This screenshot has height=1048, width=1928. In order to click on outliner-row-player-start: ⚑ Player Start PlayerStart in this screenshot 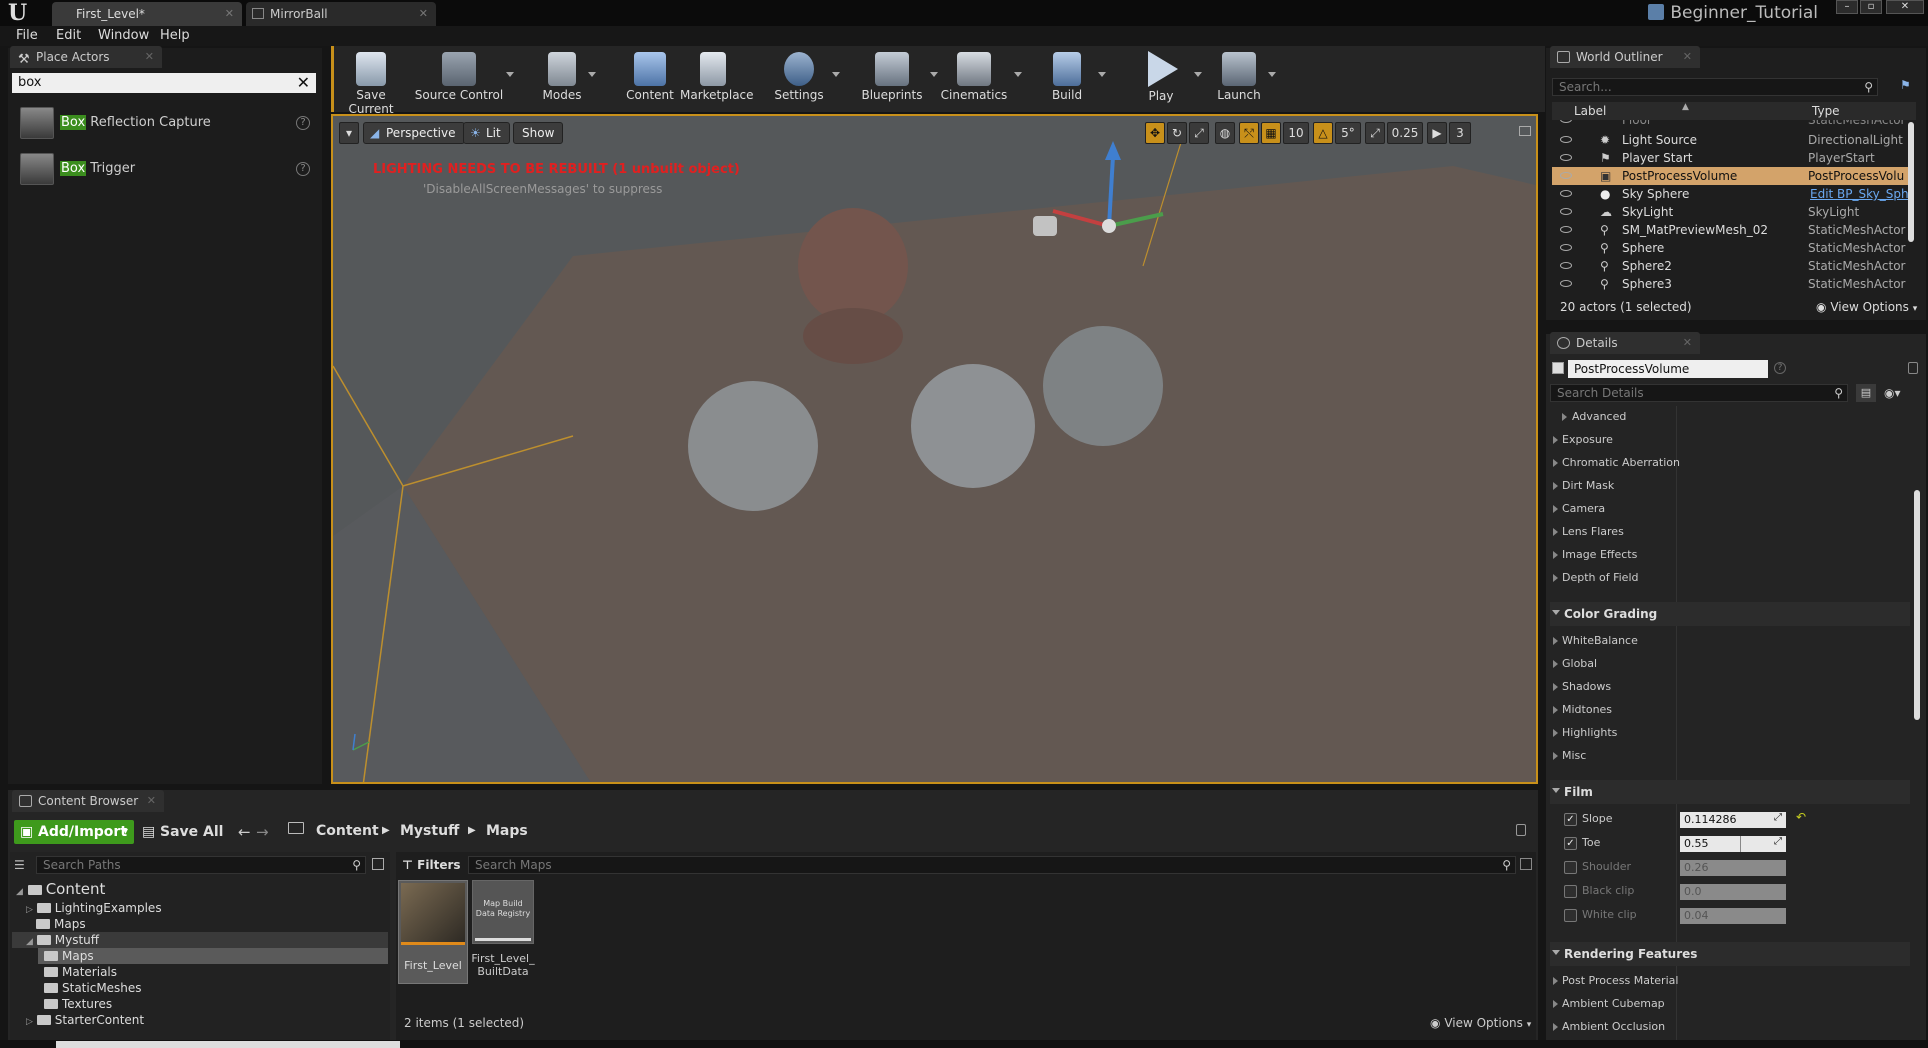, I will do `click(1732, 158)`.